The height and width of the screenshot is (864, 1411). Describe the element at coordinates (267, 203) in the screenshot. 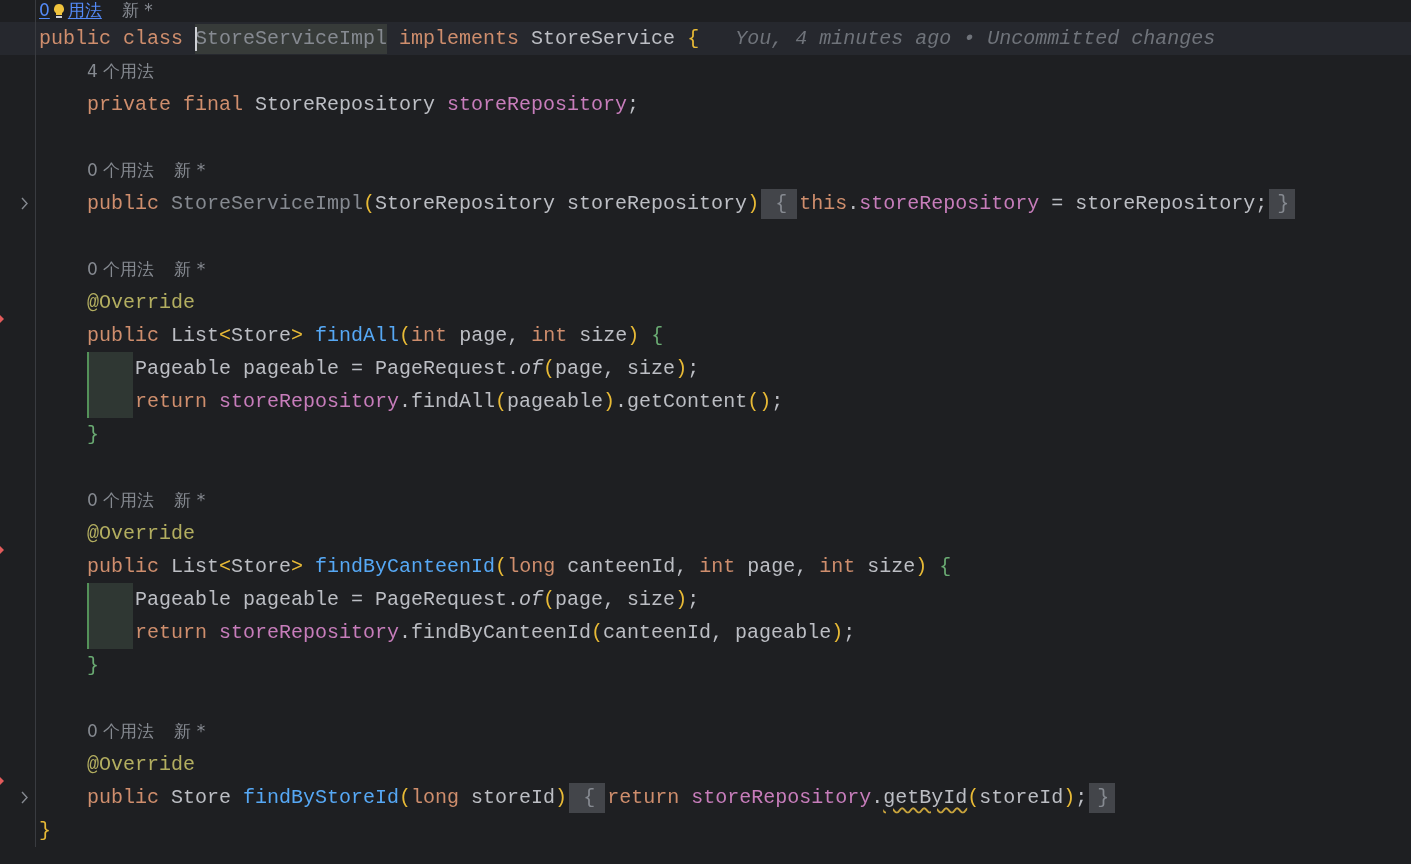

I see `code-token: StoreServiceImpl` at that location.